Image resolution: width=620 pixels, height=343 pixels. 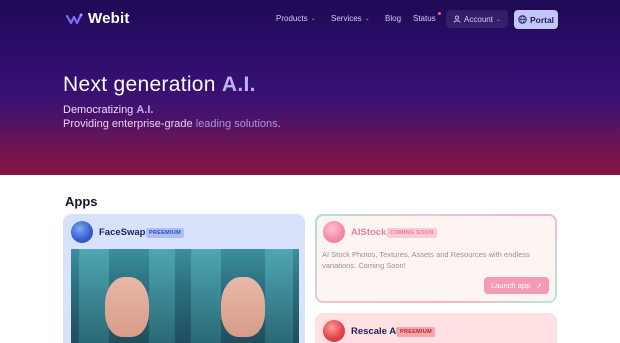 I want to click on hero-line1-text: Democratizing, so click(x=100, y=110).